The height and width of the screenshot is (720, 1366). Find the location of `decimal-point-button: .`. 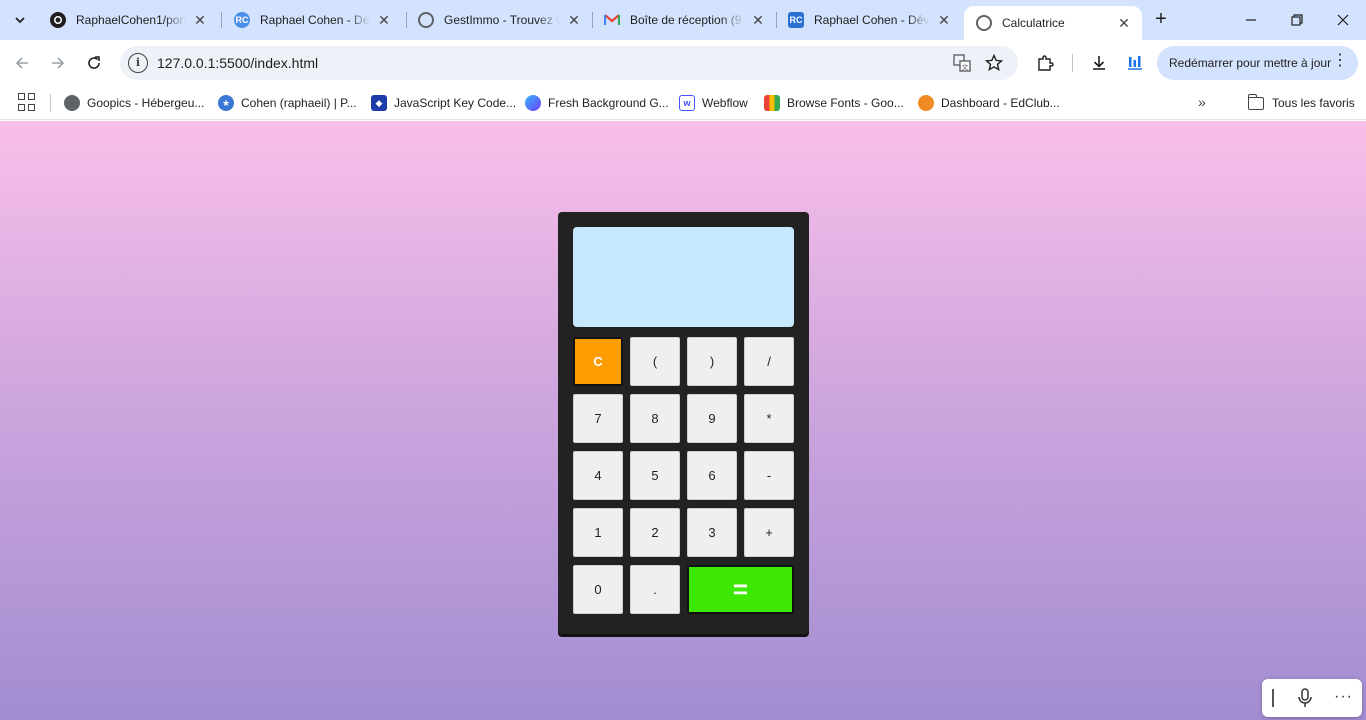

decimal-point-button: . is located at coordinates (655, 589).